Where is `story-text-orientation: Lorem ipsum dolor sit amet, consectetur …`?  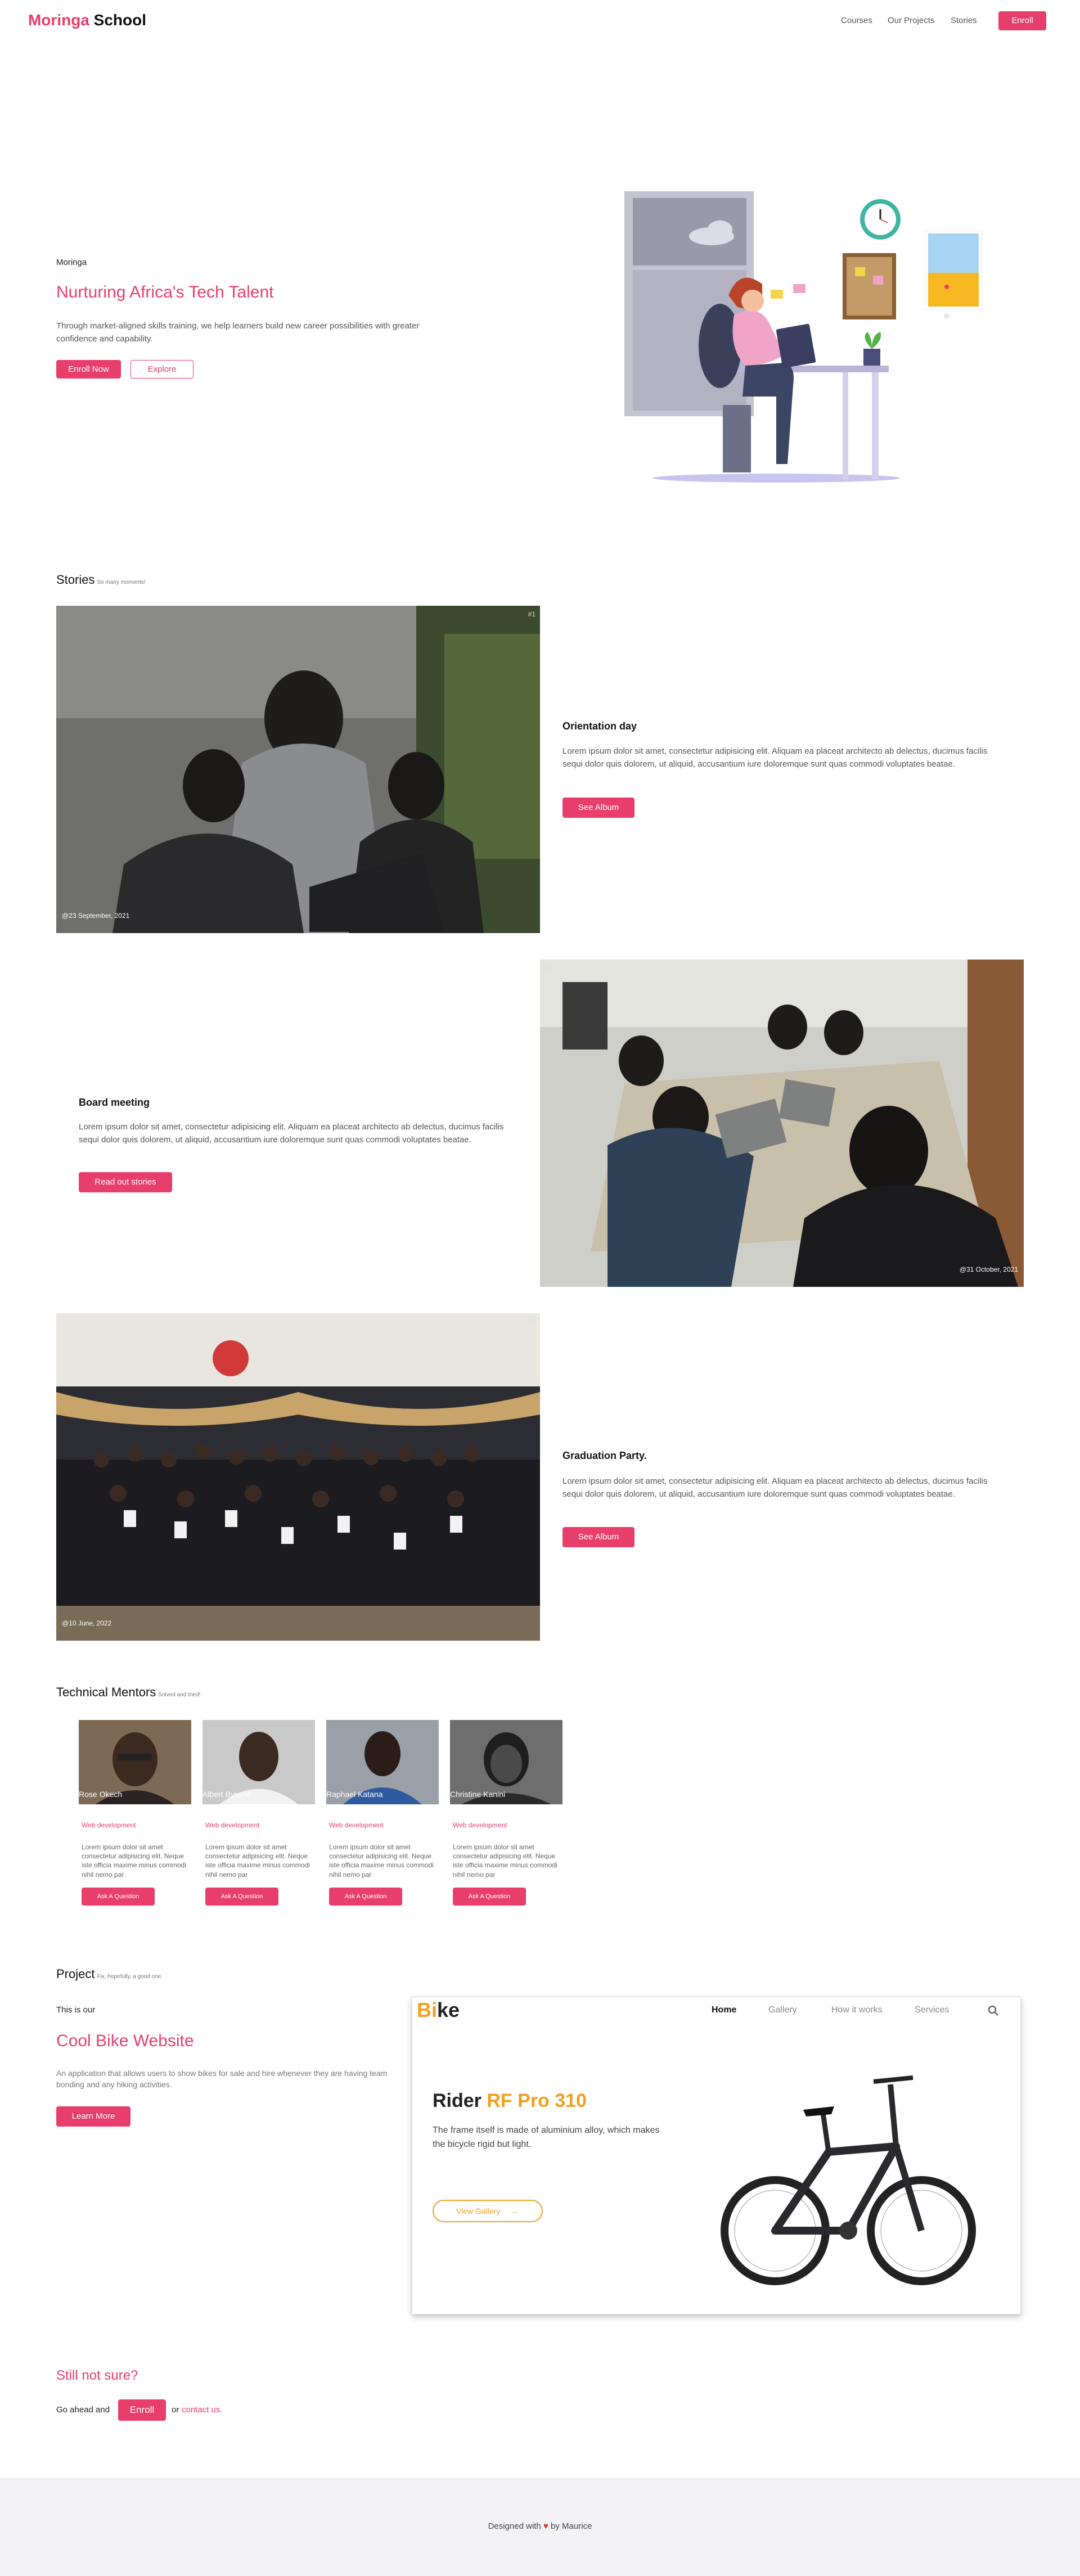
story-text-orientation: Lorem ipsum dolor sit amet, consectetur … is located at coordinates (775, 757).